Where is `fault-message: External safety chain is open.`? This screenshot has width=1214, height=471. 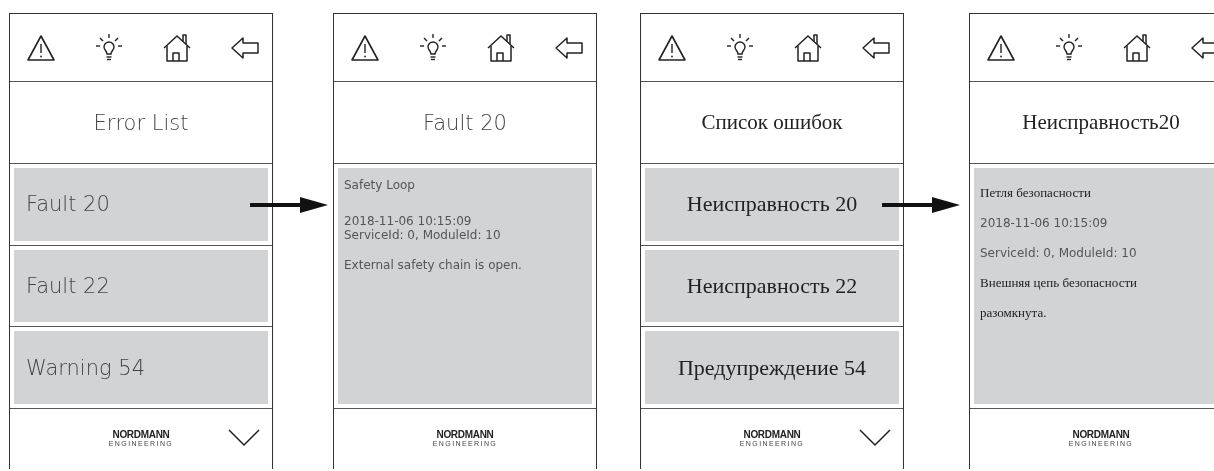
fault-message: External safety chain is open. is located at coordinates (433, 265).